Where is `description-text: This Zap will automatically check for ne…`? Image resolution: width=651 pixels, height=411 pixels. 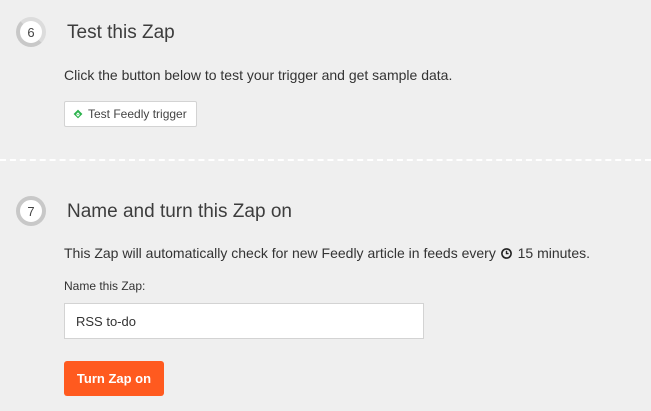
description-text: This Zap will automatically check for ne… is located at coordinates (280, 253).